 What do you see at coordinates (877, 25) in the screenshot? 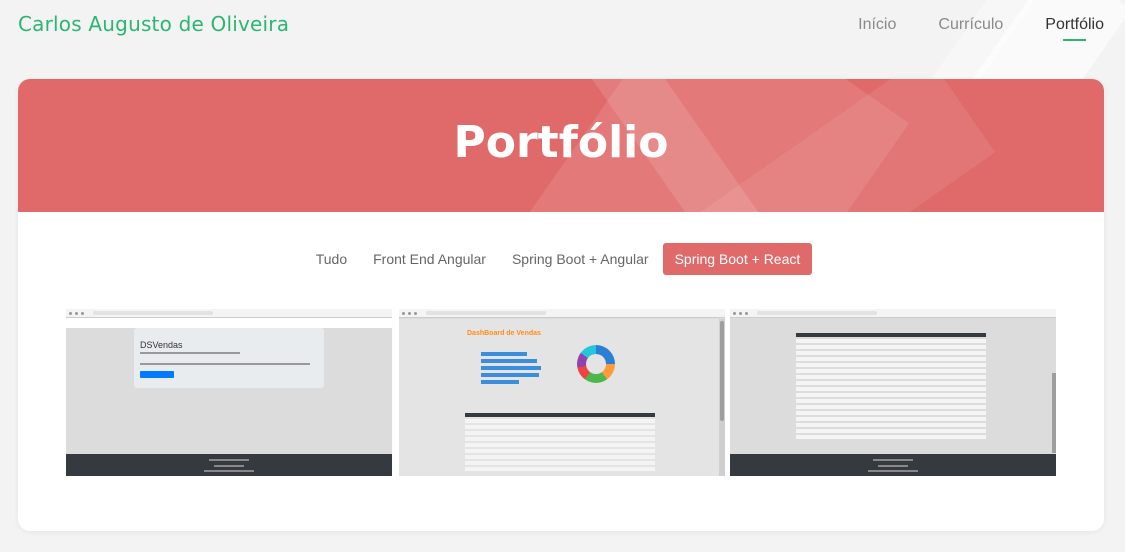
I see `nav-item-inicio: Início` at bounding box center [877, 25].